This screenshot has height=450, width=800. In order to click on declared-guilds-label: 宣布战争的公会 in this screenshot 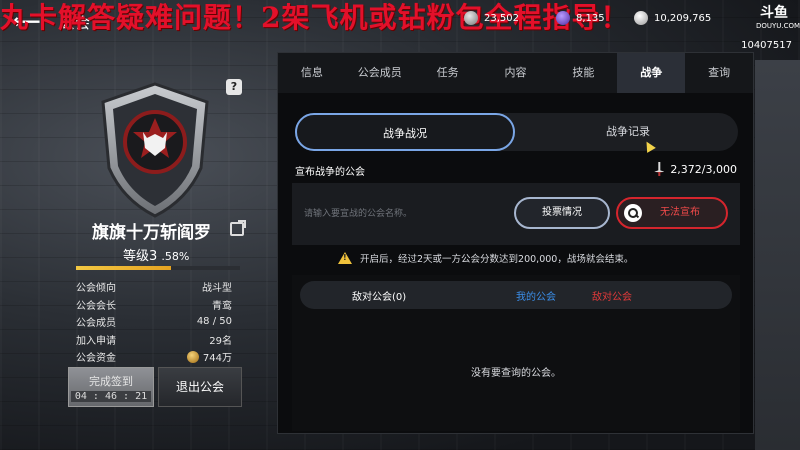, I will do `click(330, 172)`.